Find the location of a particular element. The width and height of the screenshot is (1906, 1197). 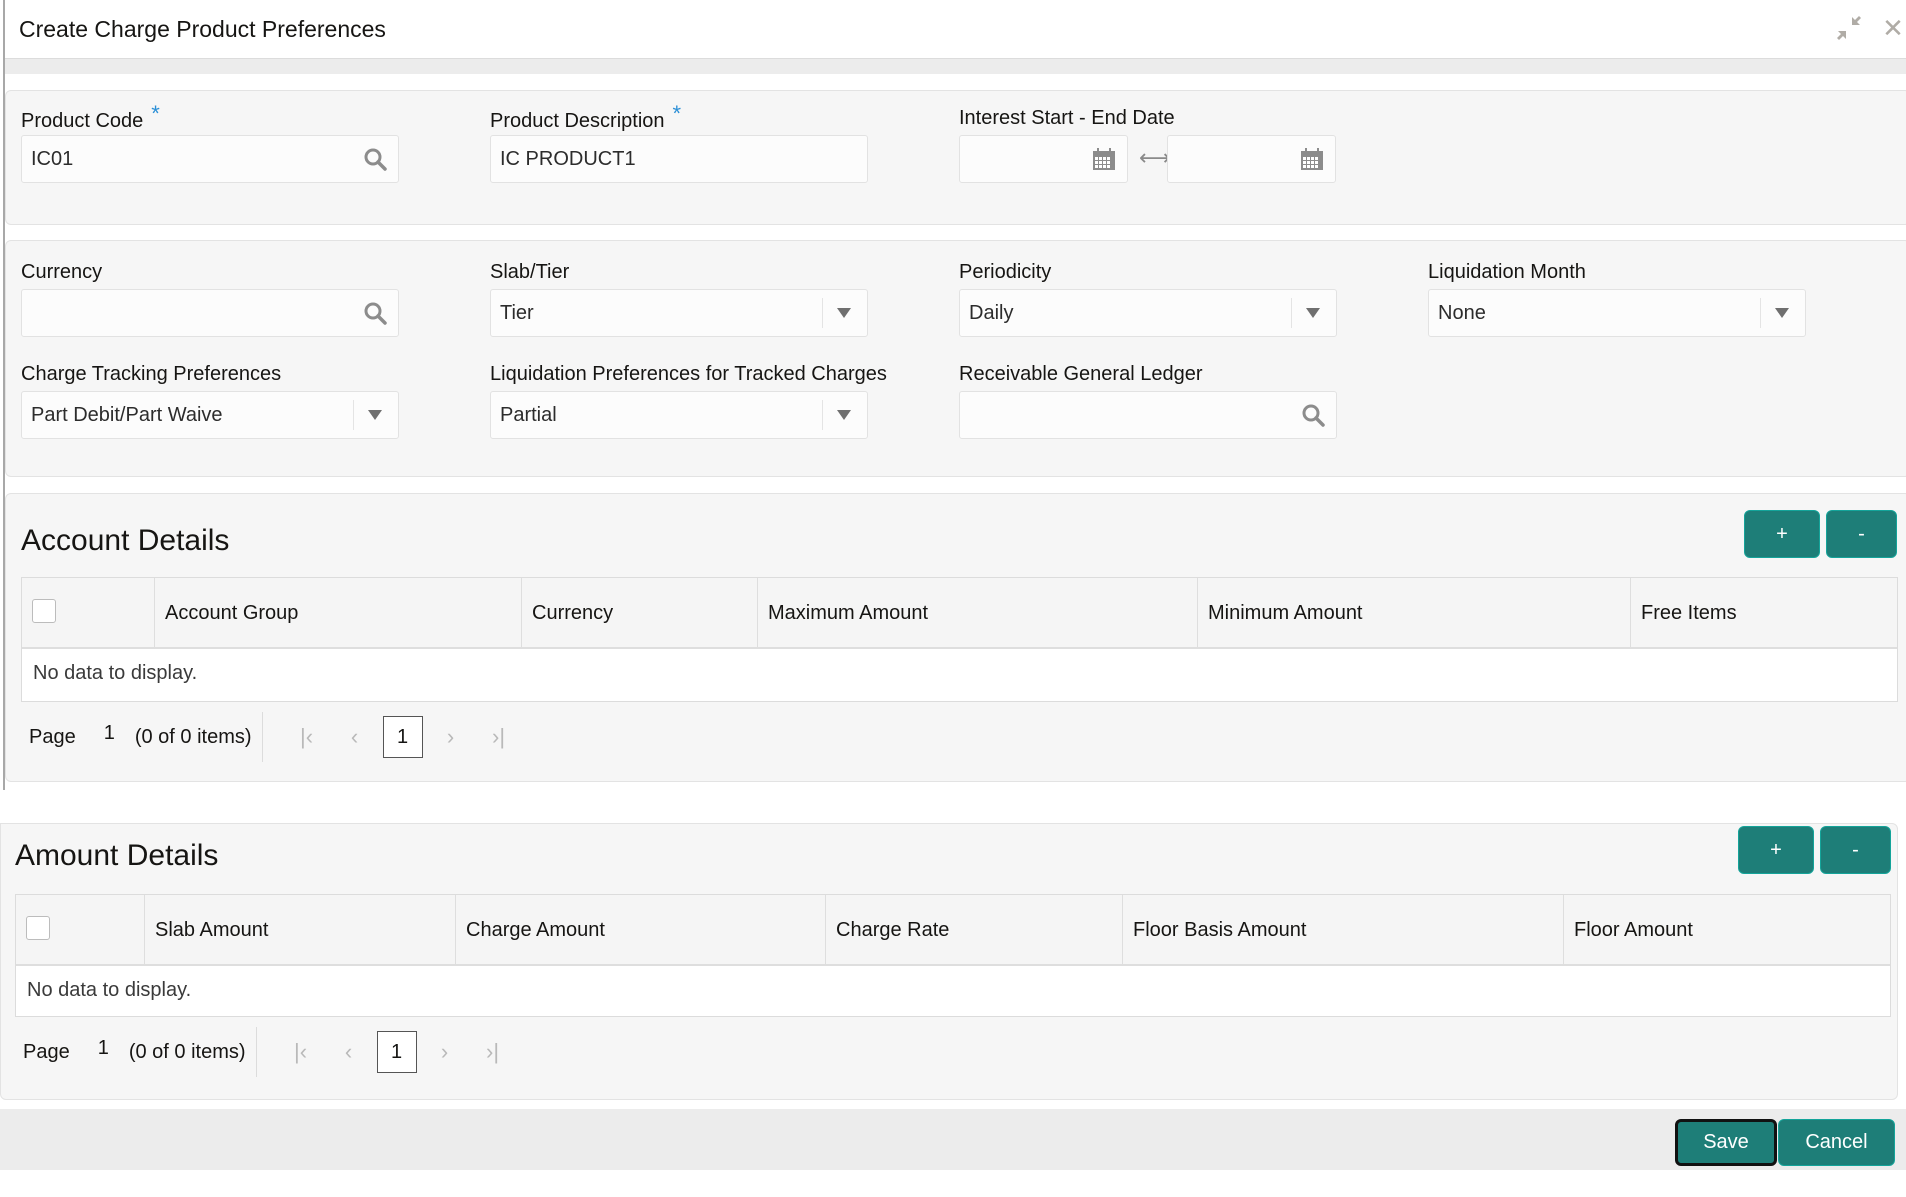

add-account-row-button: + is located at coordinates (1782, 534).